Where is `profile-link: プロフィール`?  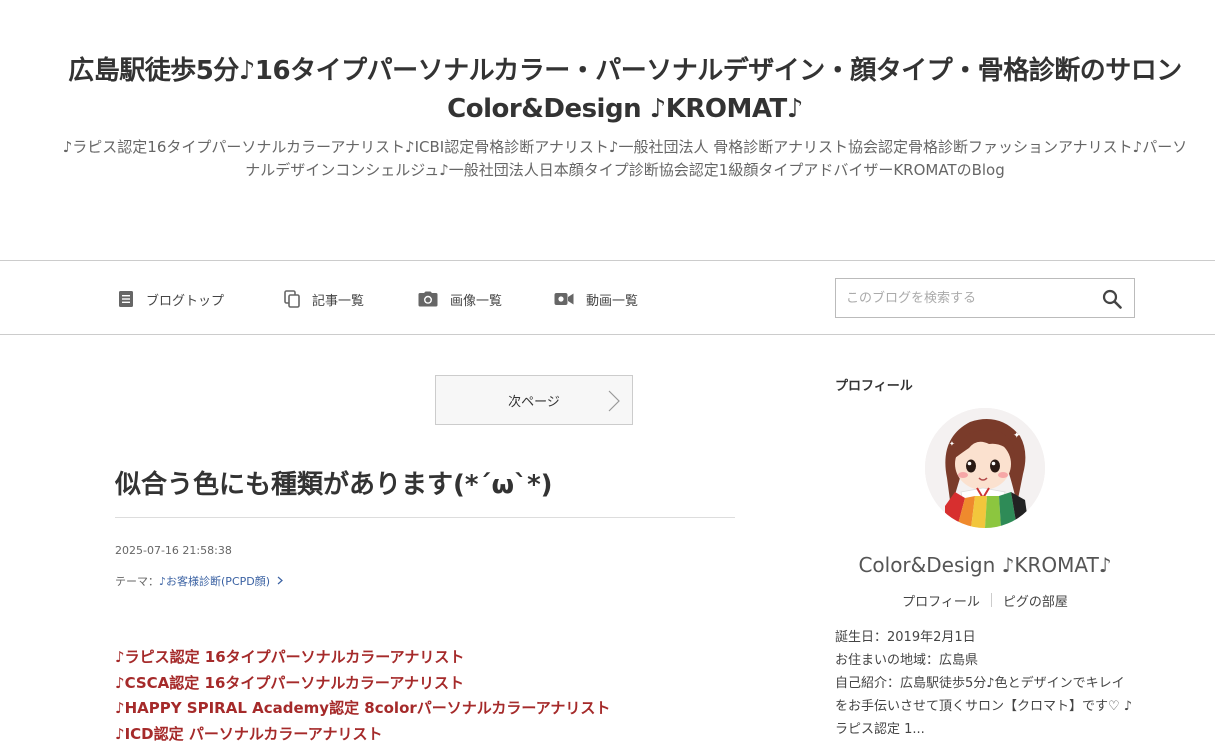
profile-link: プロフィール is located at coordinates (941, 600).